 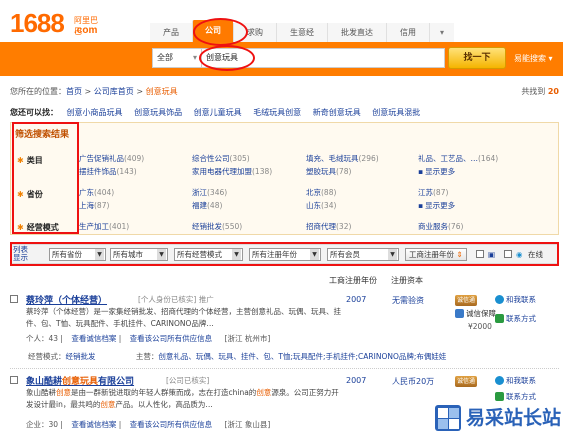 I want to click on reg-year-sort-button: 工商注册年份 ⇕, so click(x=436, y=254).